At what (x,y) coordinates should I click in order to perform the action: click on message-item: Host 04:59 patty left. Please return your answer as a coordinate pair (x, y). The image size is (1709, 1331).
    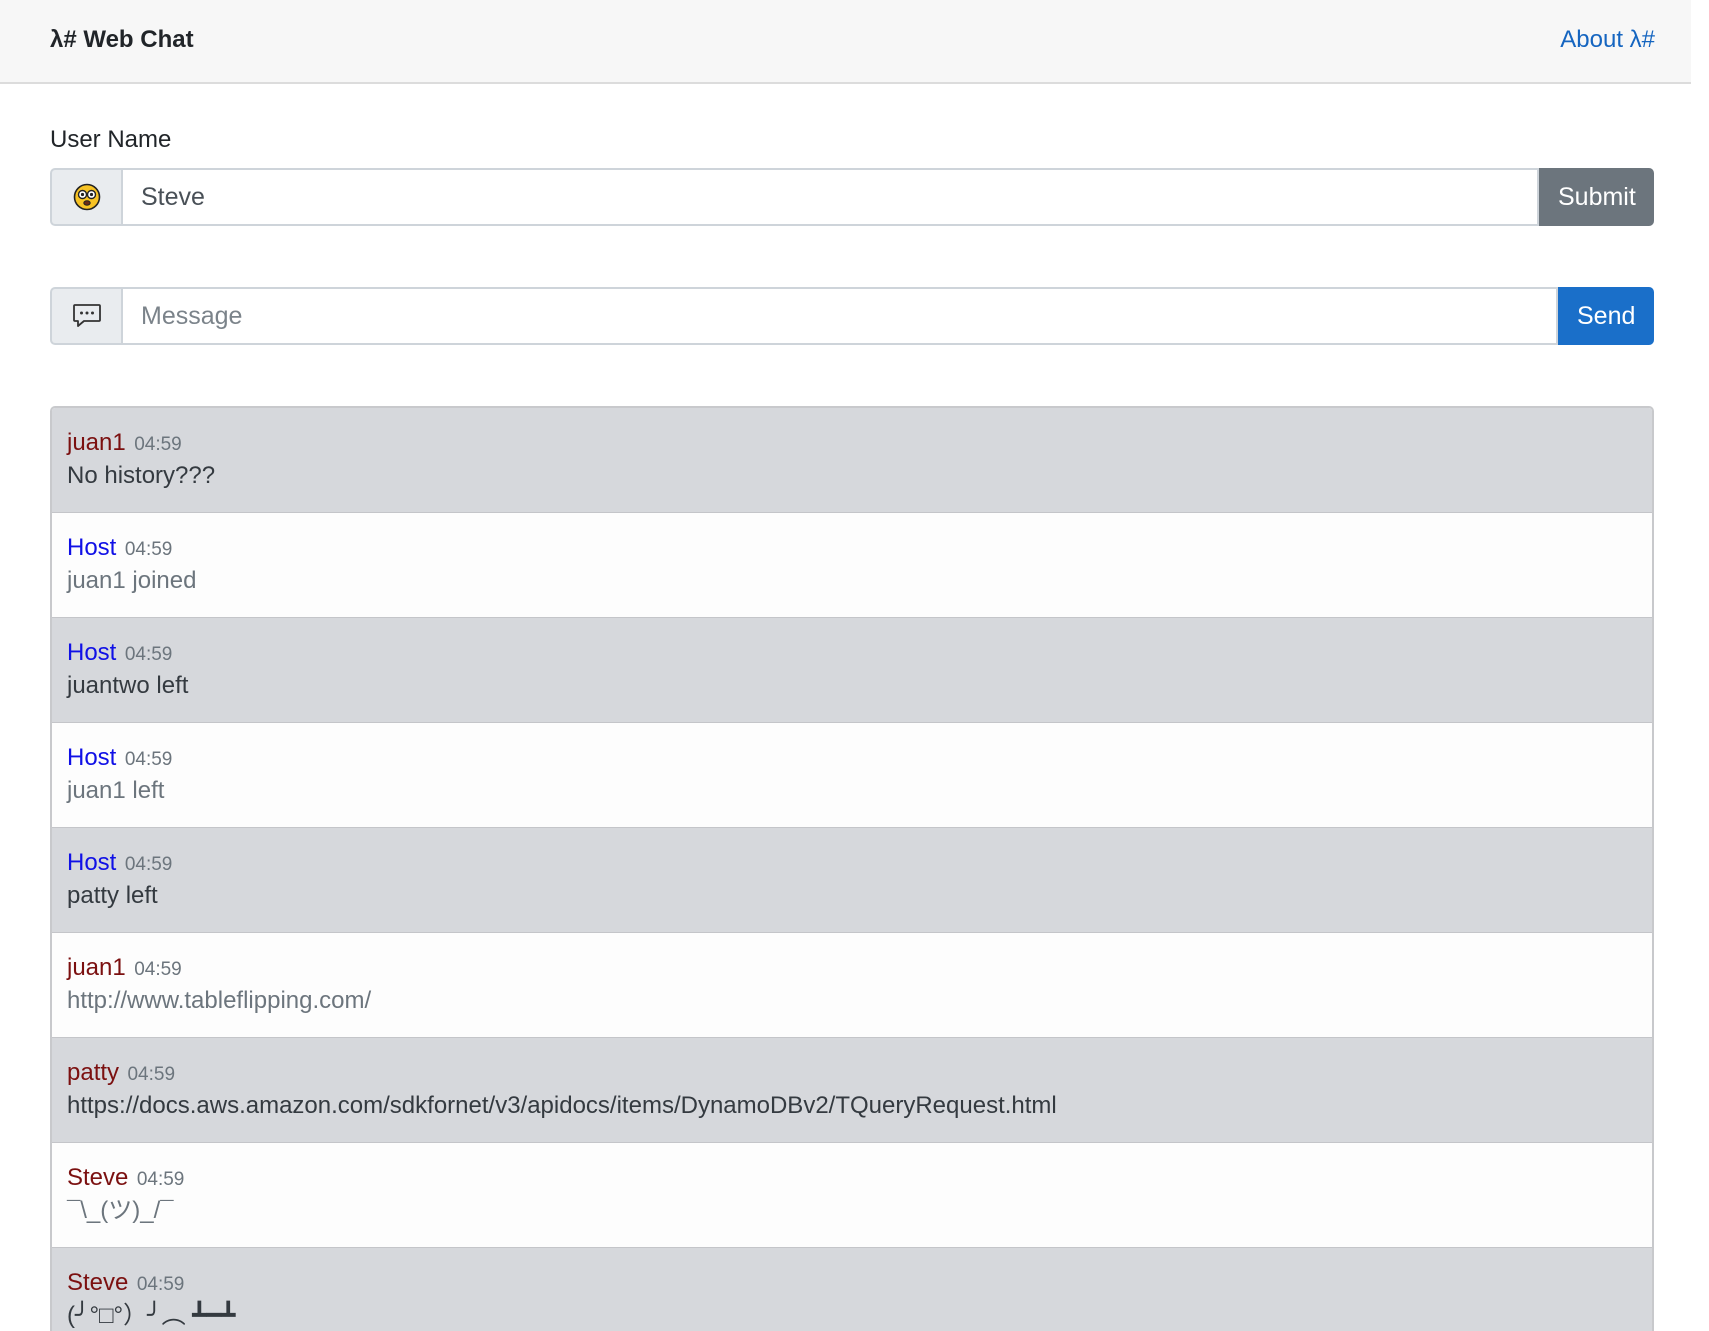
    Looking at the image, I should click on (852, 880).